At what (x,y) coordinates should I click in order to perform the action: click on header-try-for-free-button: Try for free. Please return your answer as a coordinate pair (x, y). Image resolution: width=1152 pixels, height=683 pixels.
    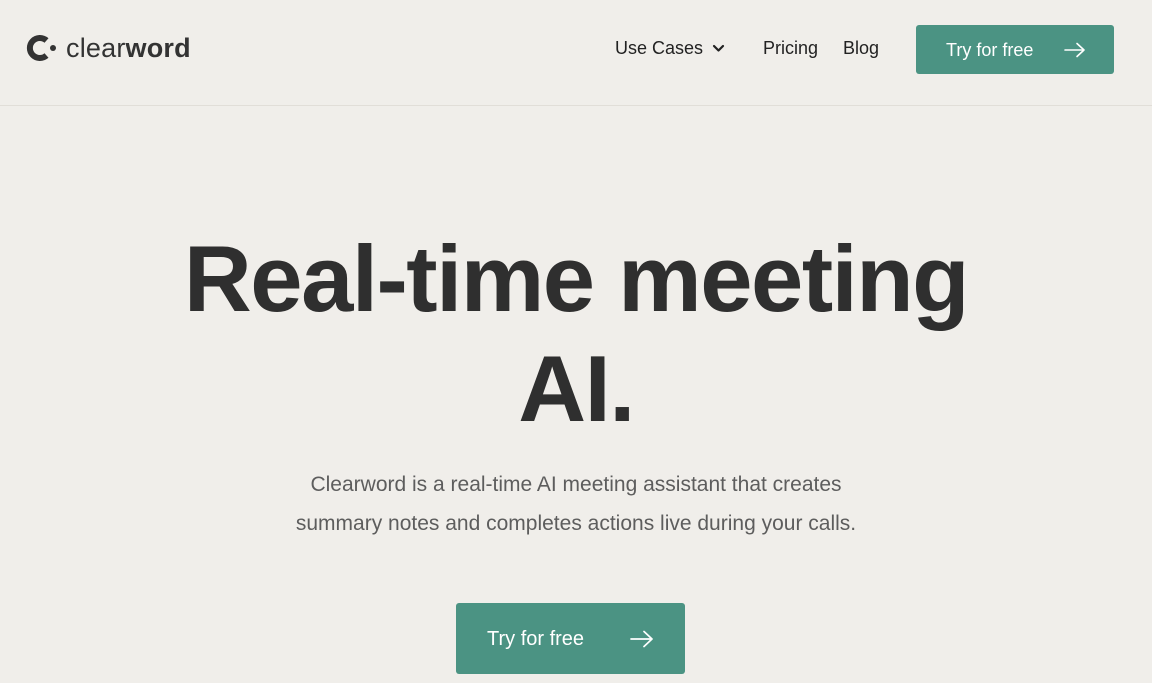
    Looking at the image, I should click on (1015, 49).